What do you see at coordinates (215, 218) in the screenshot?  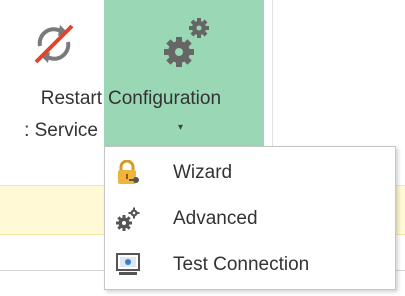 I see `advanced-label: Advanced` at bounding box center [215, 218].